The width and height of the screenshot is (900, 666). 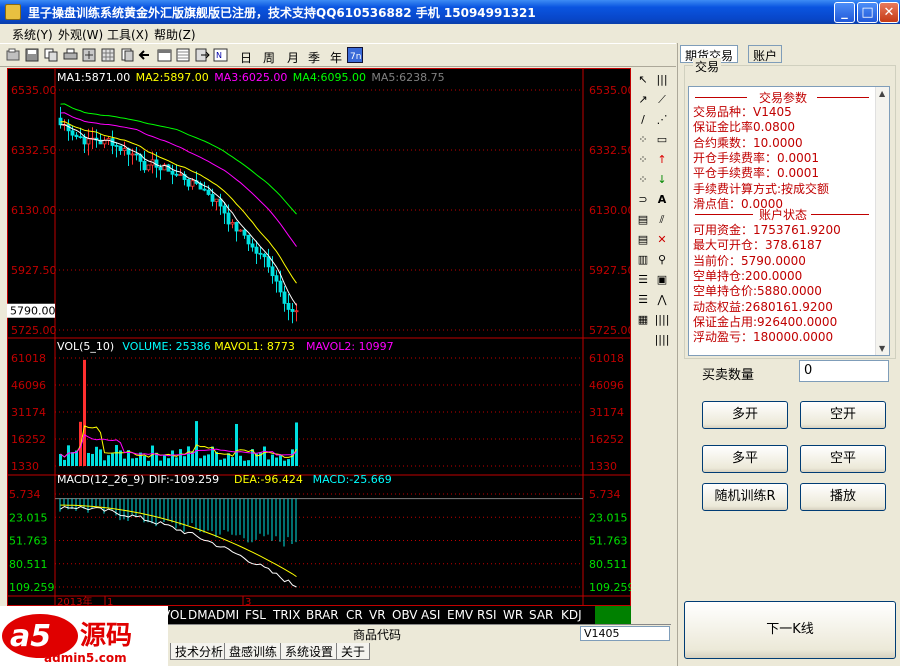 What do you see at coordinates (643, 200) in the screenshot?
I see `arc-icon: ⊃` at bounding box center [643, 200].